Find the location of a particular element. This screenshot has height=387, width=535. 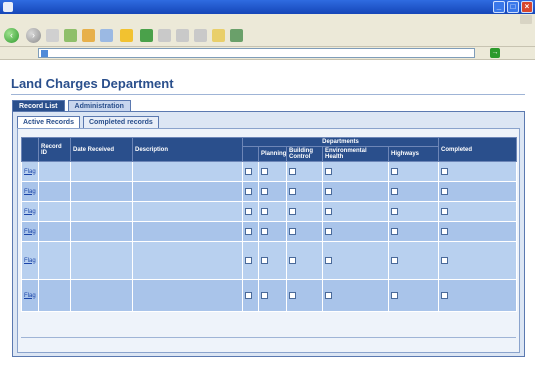

header-record-id: Record ID is located at coordinates (54, 149).